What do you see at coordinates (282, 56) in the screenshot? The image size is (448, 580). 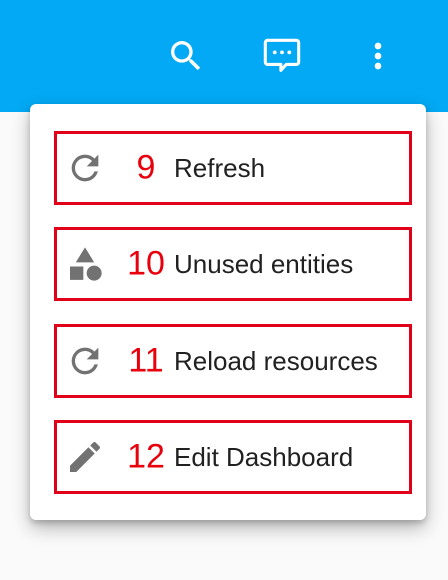 I see `message-dots-icon` at bounding box center [282, 56].